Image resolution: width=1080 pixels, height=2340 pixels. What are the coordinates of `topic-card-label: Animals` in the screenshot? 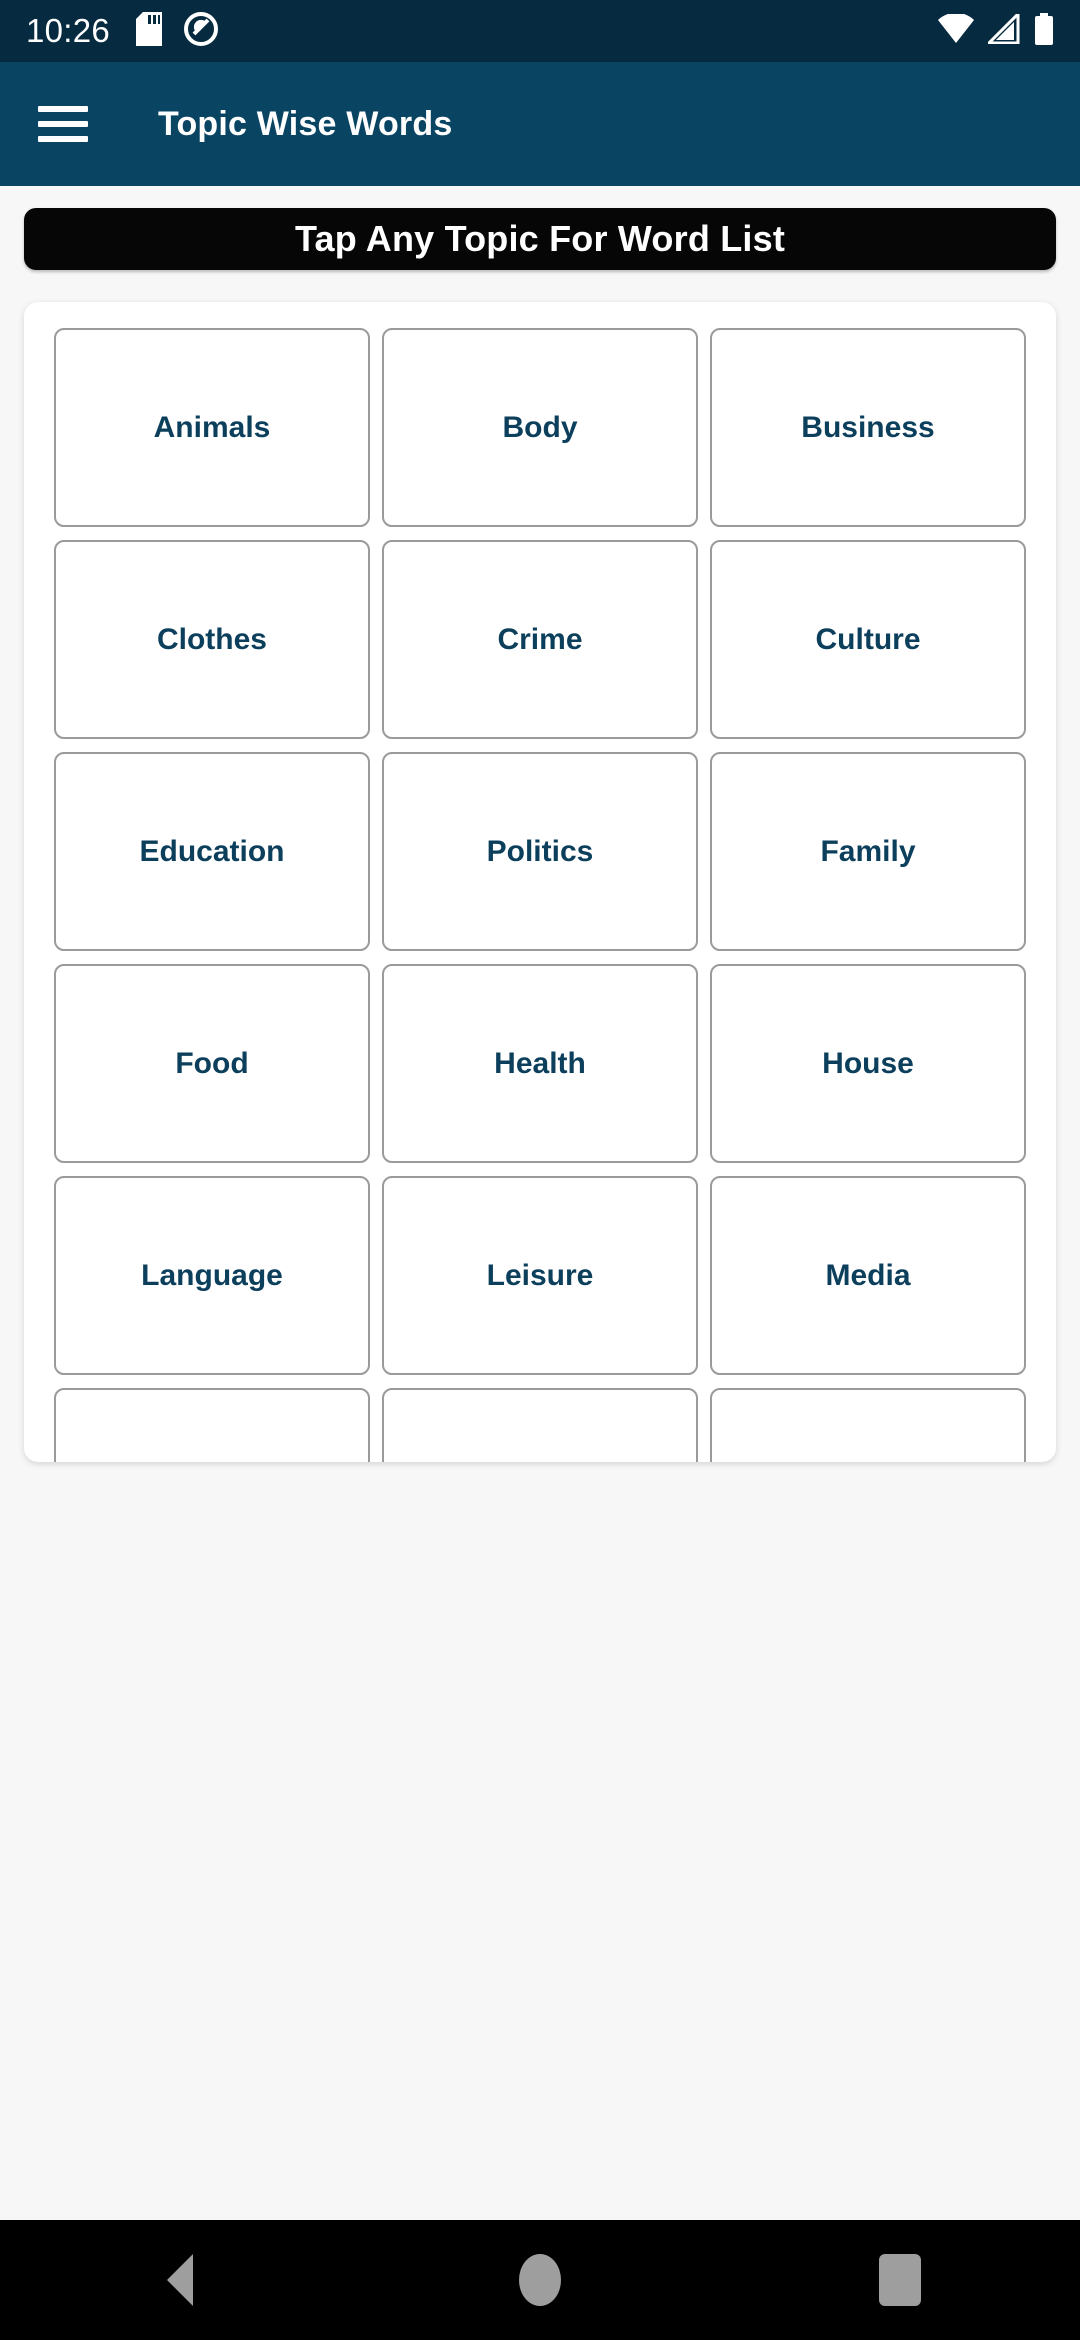 It's located at (212, 427).